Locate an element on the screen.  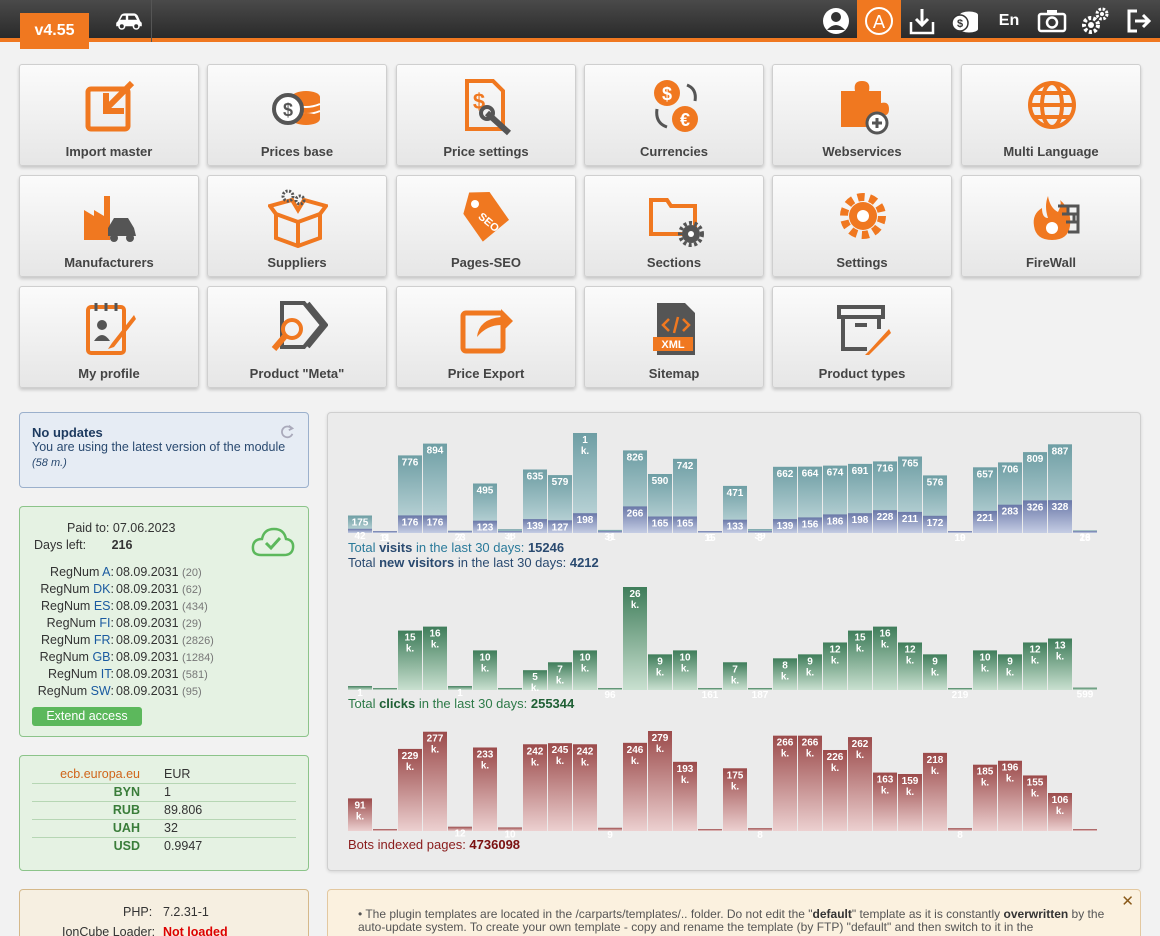
module-tile: $ Price settings is located at coordinates (486, 115).